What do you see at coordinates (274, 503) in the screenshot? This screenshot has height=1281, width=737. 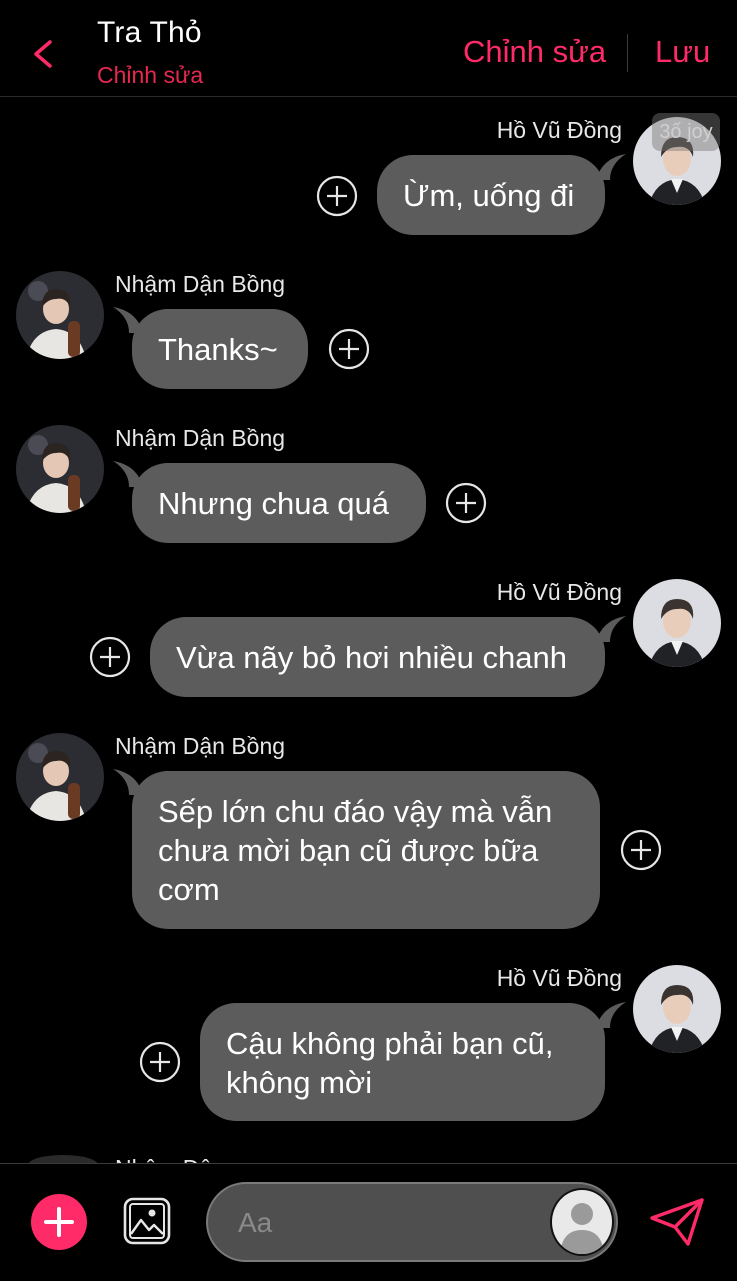 I see `message-text: Nhưng chua quá` at bounding box center [274, 503].